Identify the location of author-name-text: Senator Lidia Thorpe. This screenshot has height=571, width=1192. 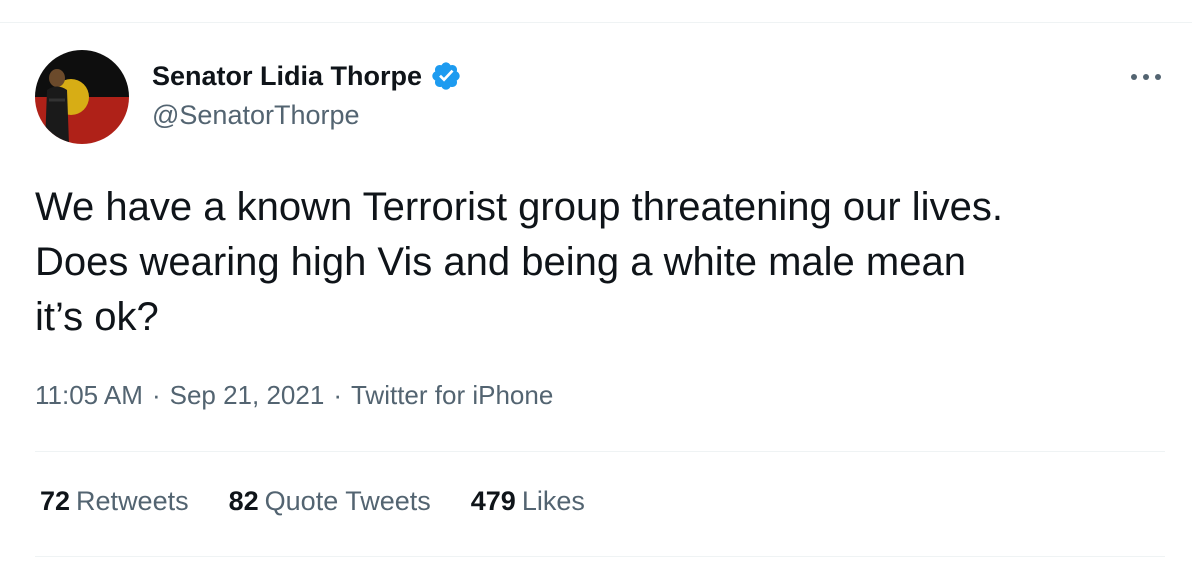
(287, 75).